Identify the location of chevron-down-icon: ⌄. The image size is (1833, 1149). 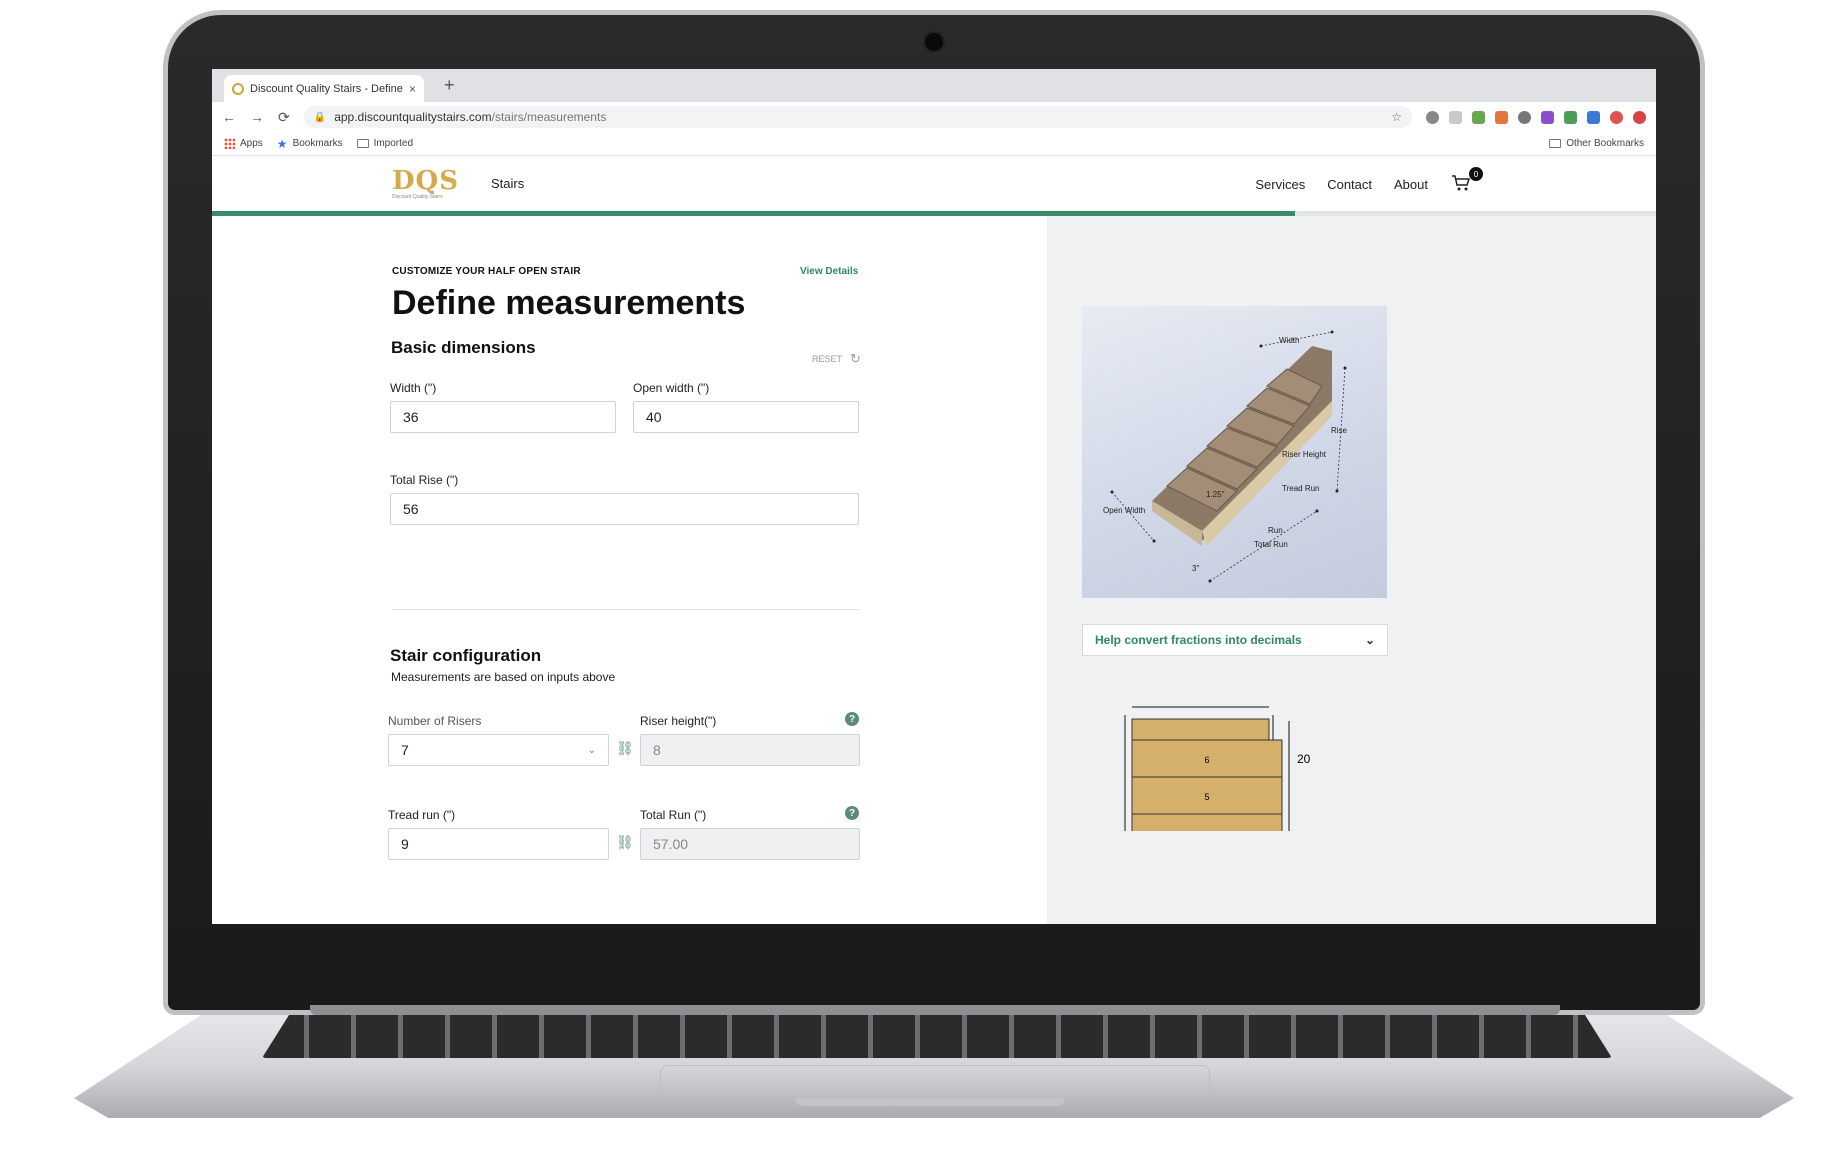
(1369, 640).